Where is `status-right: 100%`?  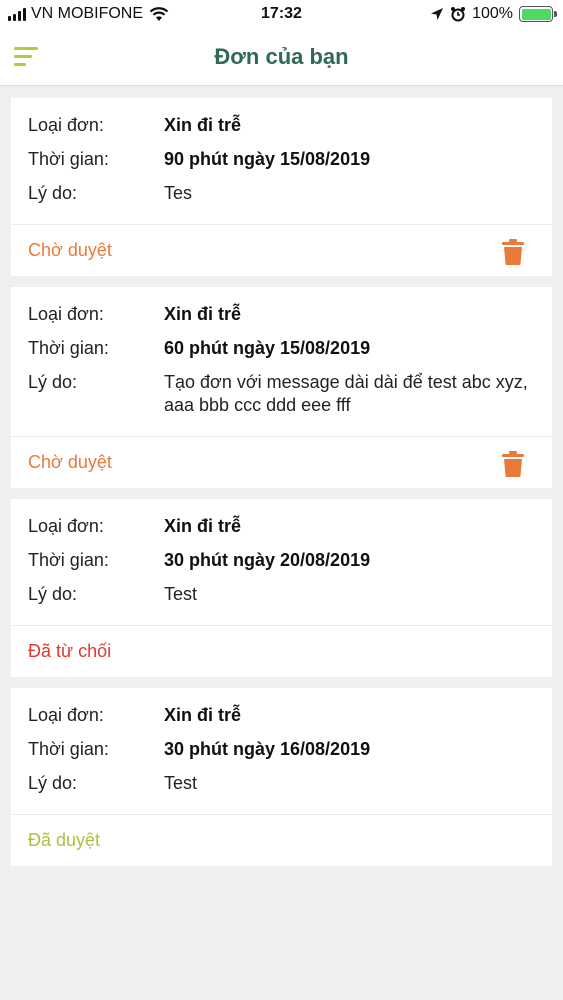
status-right: 100% is located at coordinates (493, 14).